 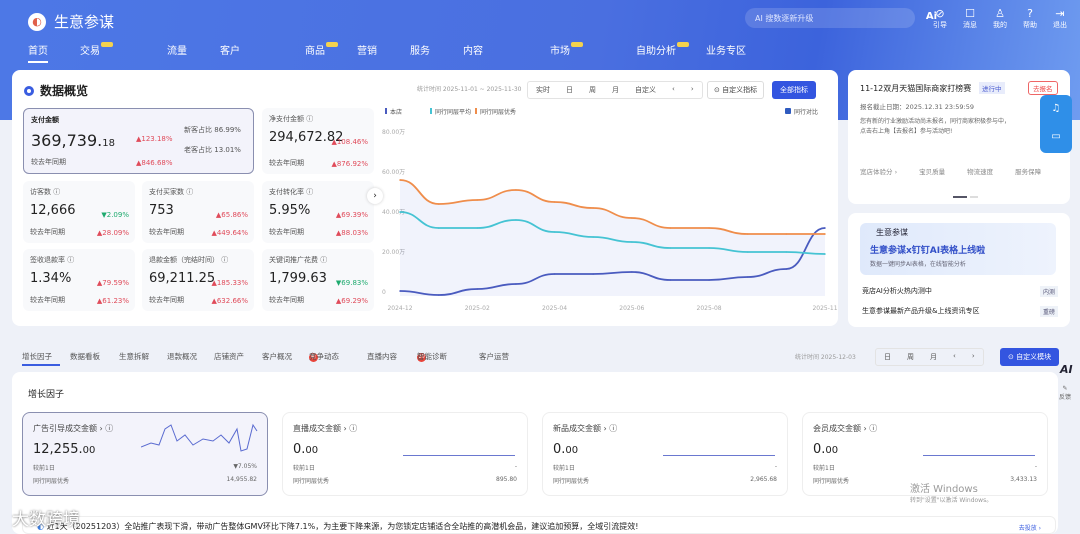 What do you see at coordinates (473, 49) in the screenshot?
I see `nav-content: 内容` at bounding box center [473, 49].